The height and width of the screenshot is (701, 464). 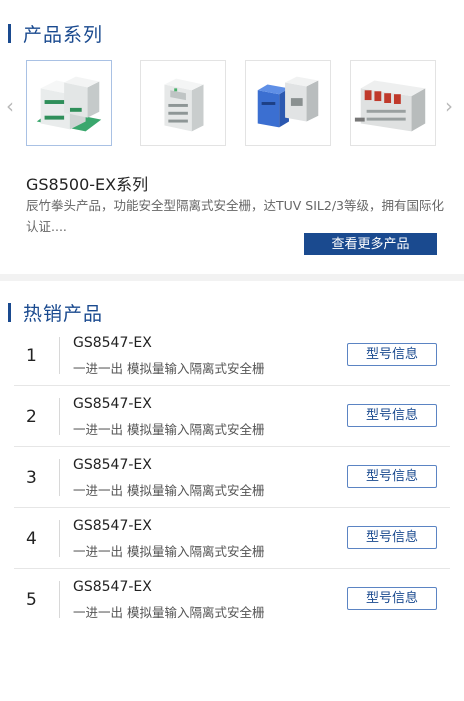 I want to click on view-more-products-button: 查看更多产品, so click(x=370, y=244).